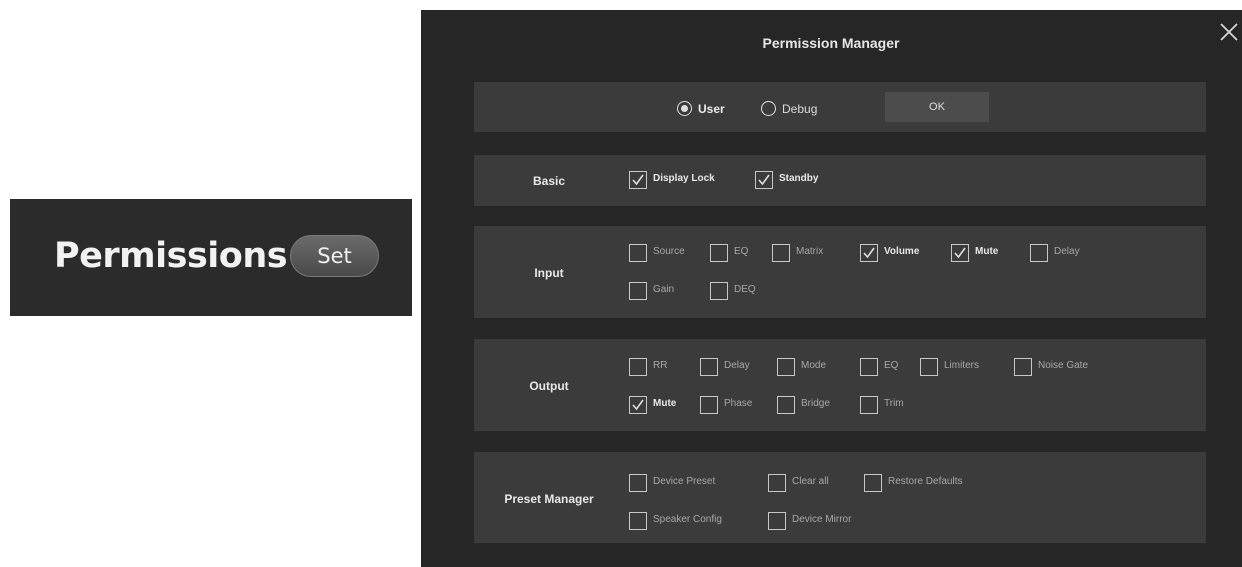 The width and height of the screenshot is (1242, 567). What do you see at coordinates (684, 108) in the screenshot?
I see `radio-selected-icon` at bounding box center [684, 108].